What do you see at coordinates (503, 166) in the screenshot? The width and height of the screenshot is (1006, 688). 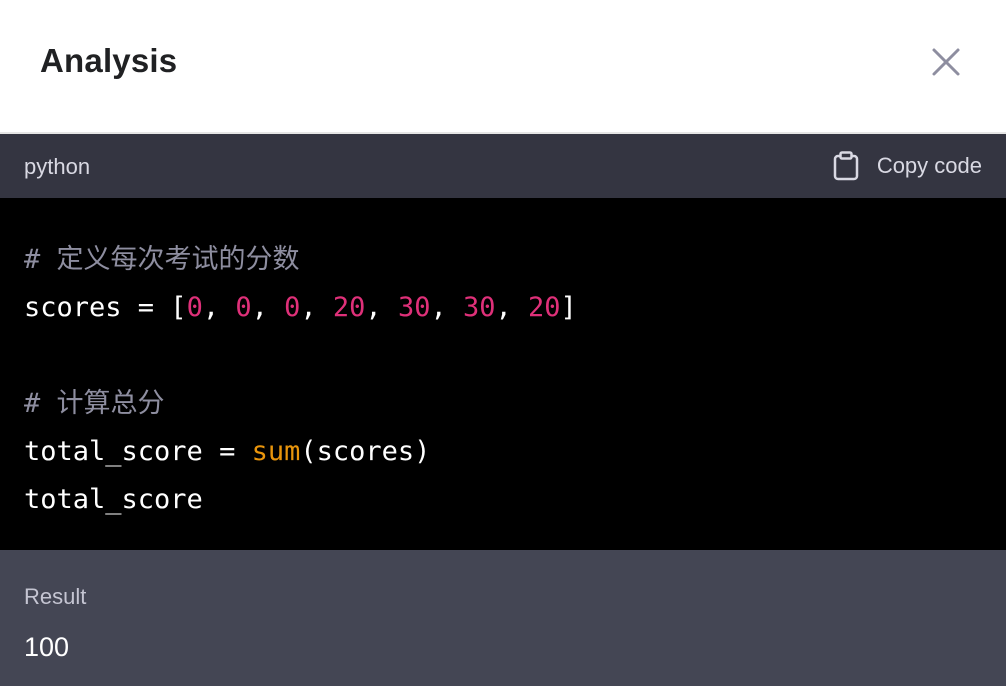 I see `code-header: python Copy code` at bounding box center [503, 166].